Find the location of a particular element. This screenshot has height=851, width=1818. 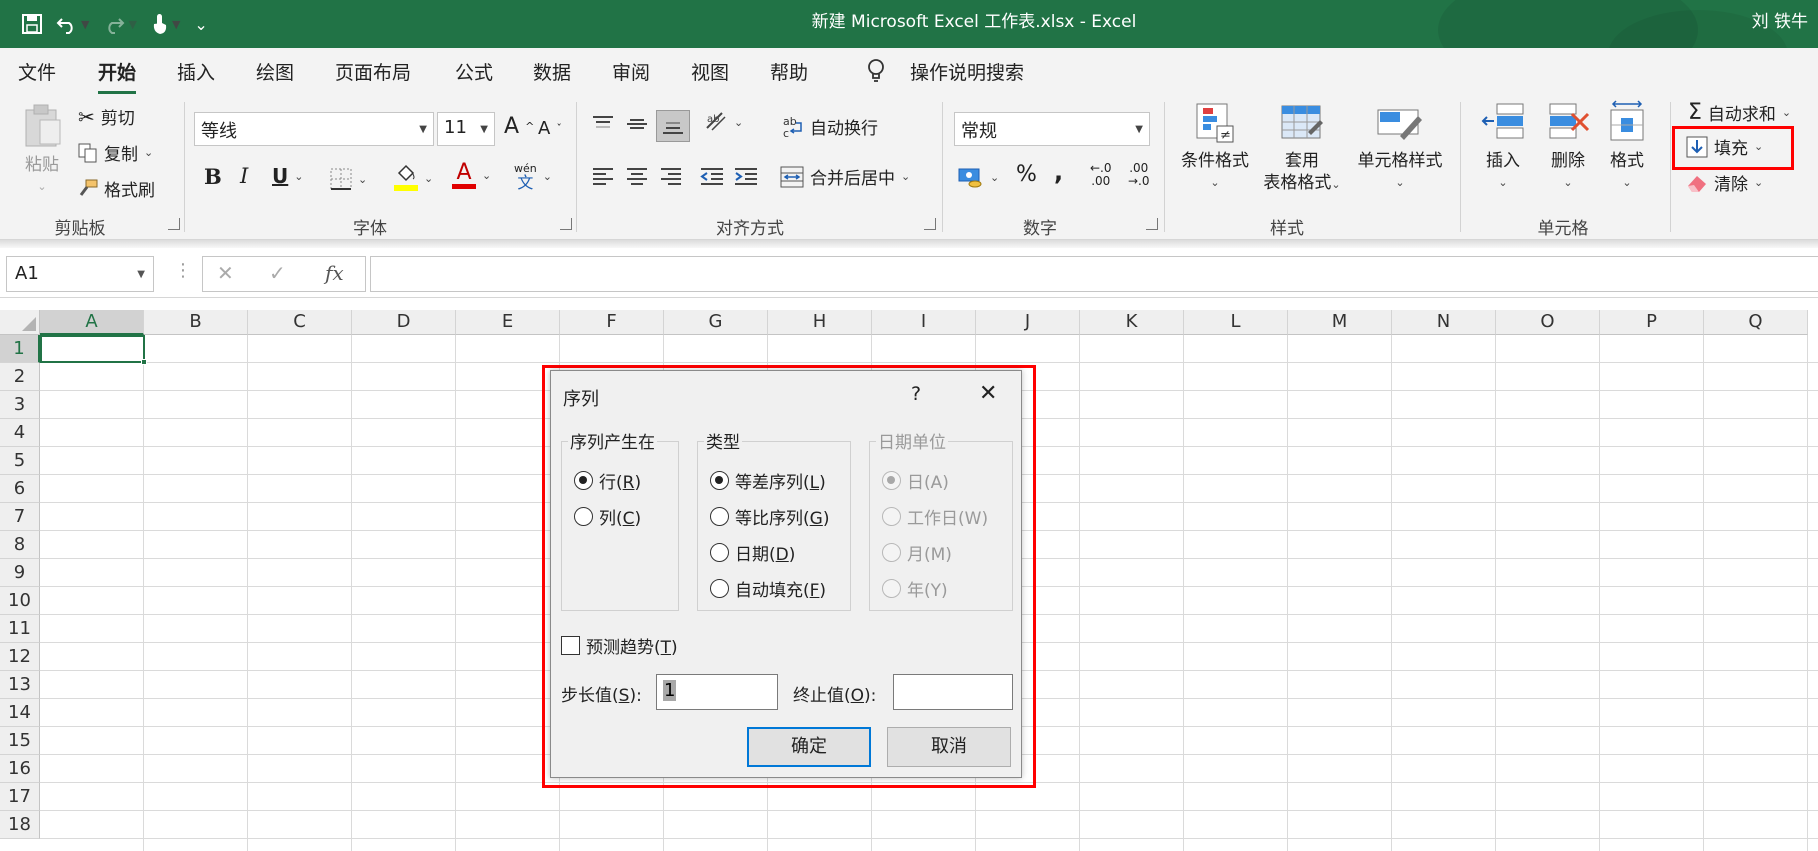

row-header: 13 is located at coordinates (20, 685).